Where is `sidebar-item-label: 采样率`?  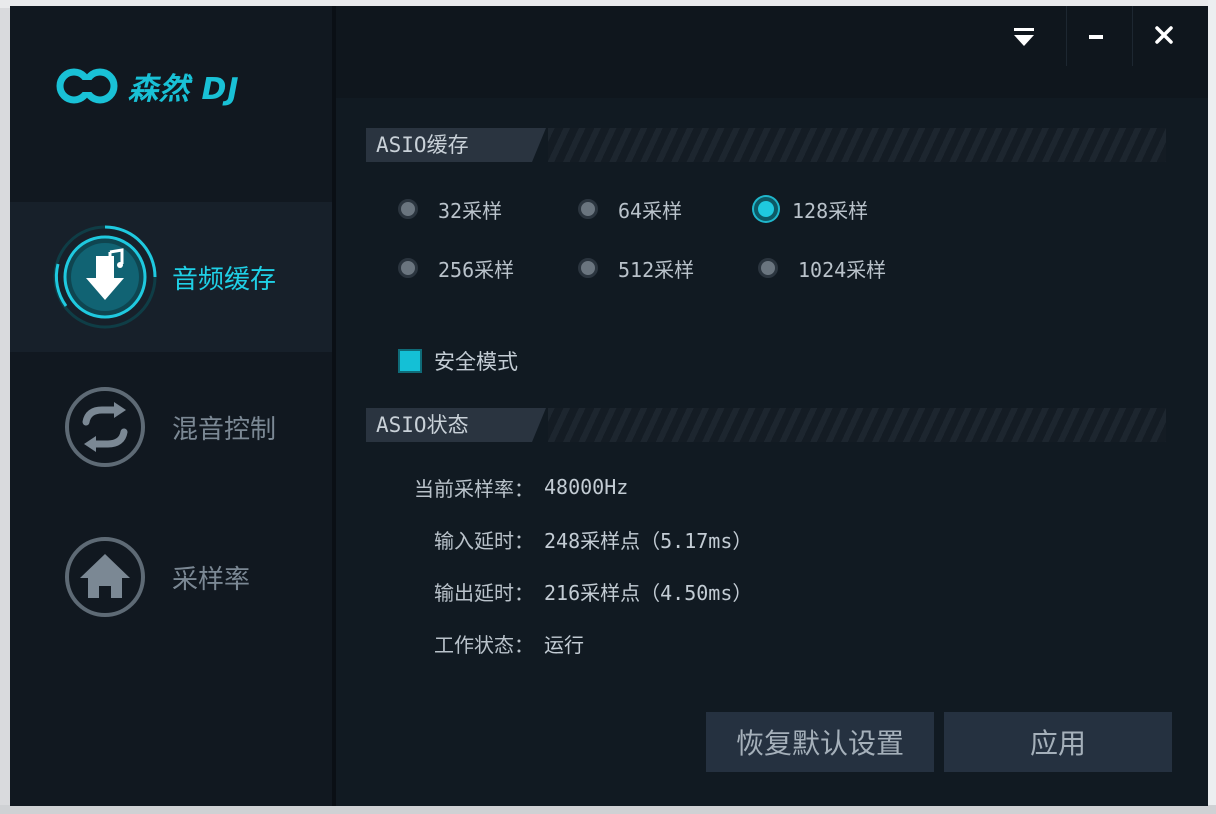
sidebar-item-label: 采样率 is located at coordinates (211, 579).